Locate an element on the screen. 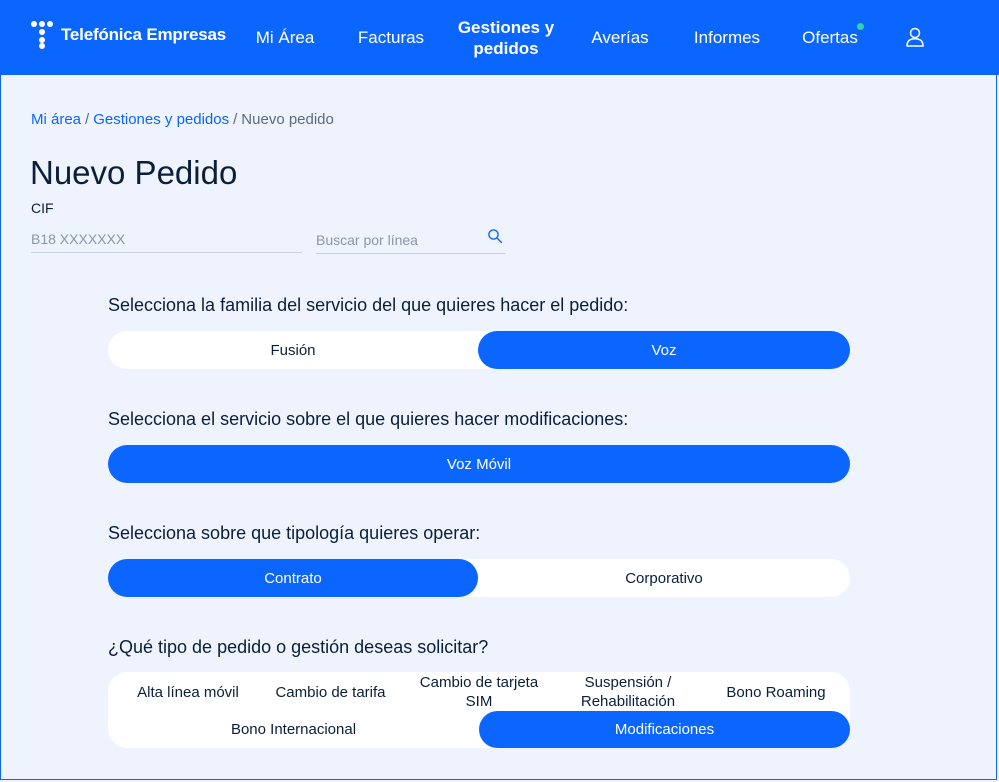 The width and height of the screenshot is (999, 782). line-search is located at coordinates (411, 240).